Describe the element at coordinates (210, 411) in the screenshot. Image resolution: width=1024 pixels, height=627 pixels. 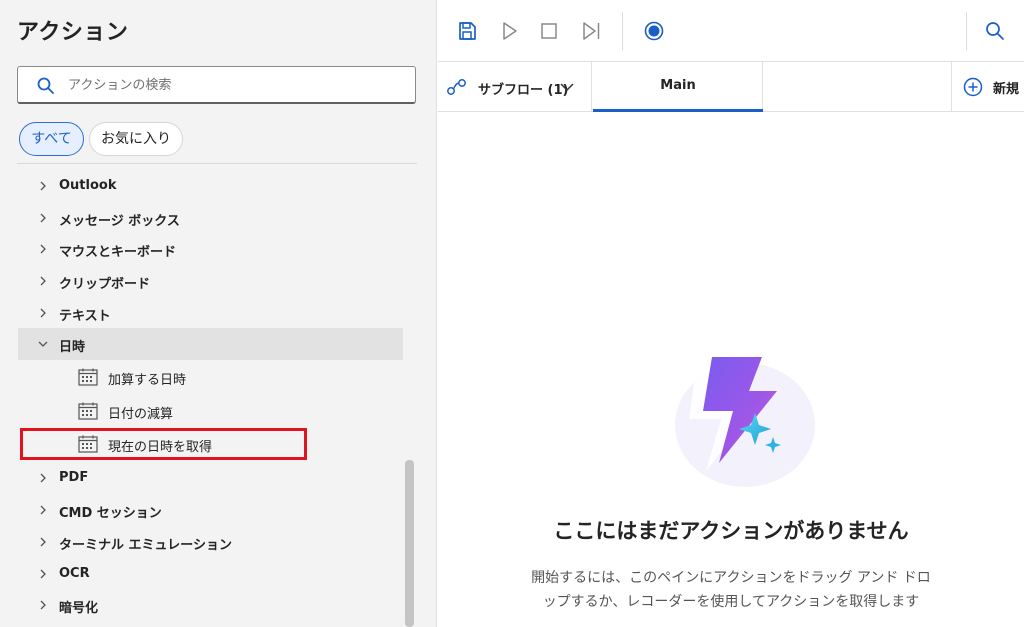
I see `action-item-subtract-dates: 日付の減算` at that location.